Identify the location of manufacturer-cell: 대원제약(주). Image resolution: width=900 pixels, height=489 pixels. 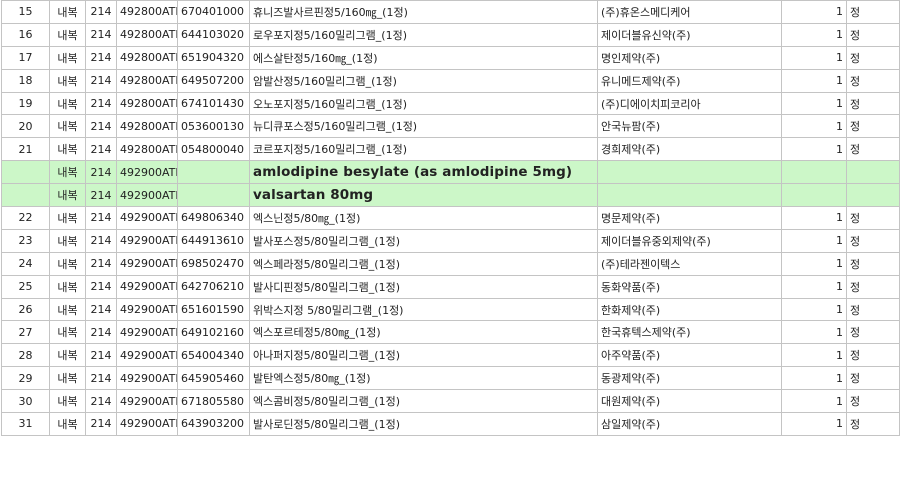
(689, 401).